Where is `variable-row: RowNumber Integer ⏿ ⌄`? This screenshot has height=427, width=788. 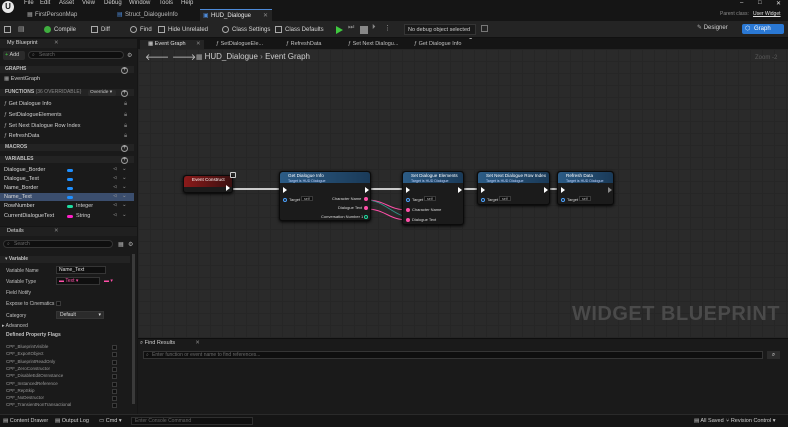 variable-row: RowNumber Integer ⏿ ⌄ is located at coordinates (67, 206).